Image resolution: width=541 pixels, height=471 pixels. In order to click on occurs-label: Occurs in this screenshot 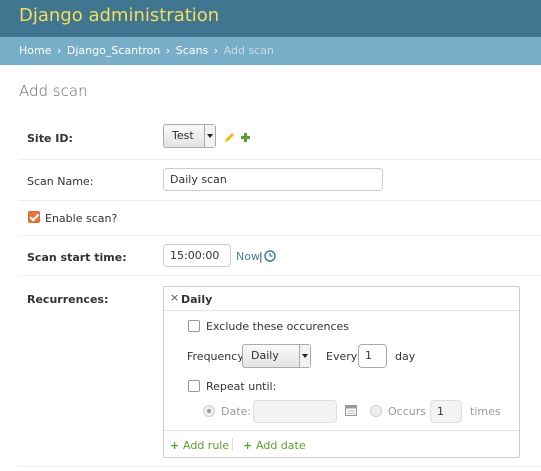, I will do `click(407, 411)`.